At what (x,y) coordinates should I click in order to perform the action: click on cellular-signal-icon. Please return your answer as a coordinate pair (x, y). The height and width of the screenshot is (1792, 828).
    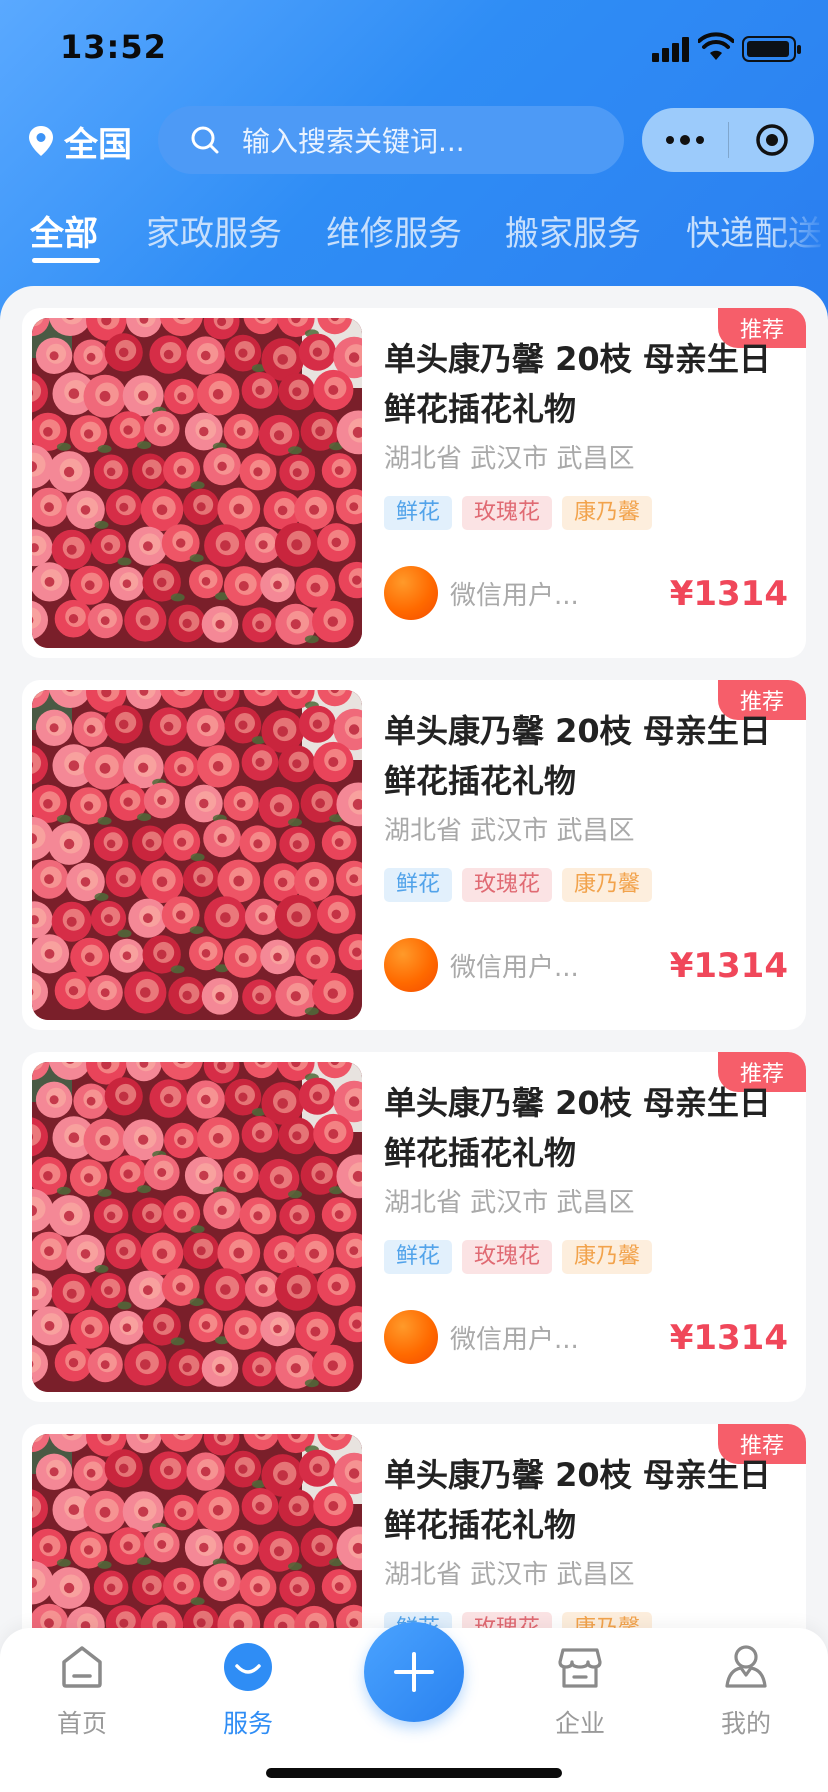
    Looking at the image, I should click on (672, 49).